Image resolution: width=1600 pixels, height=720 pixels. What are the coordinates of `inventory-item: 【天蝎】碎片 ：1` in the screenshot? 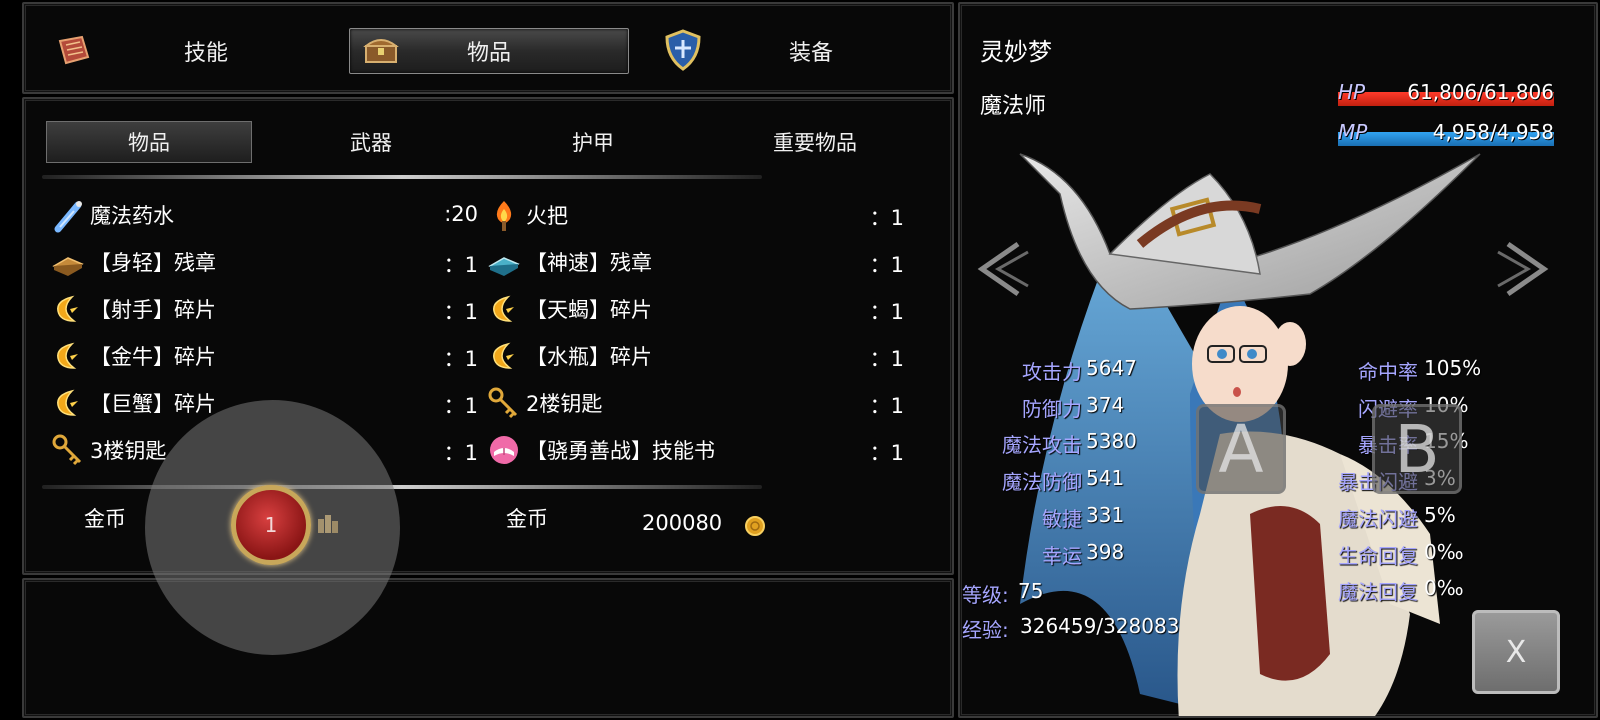 It's located at (694, 309).